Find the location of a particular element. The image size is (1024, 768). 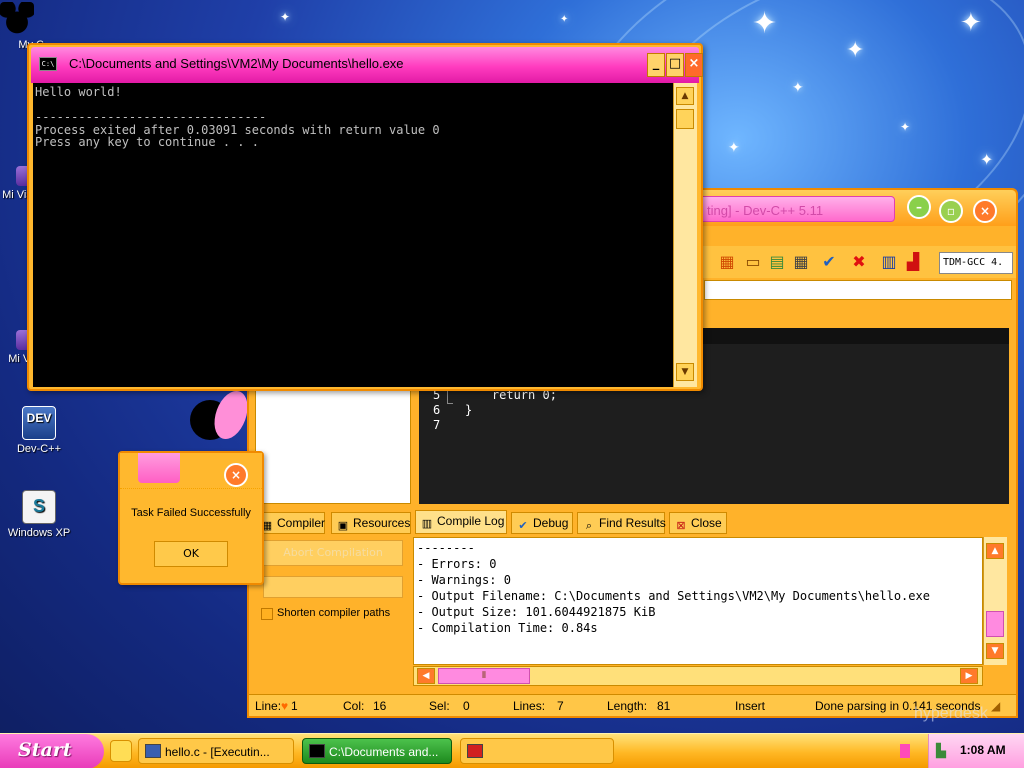

tab-compile-log: ▥ Compile Log is located at coordinates (461, 522).